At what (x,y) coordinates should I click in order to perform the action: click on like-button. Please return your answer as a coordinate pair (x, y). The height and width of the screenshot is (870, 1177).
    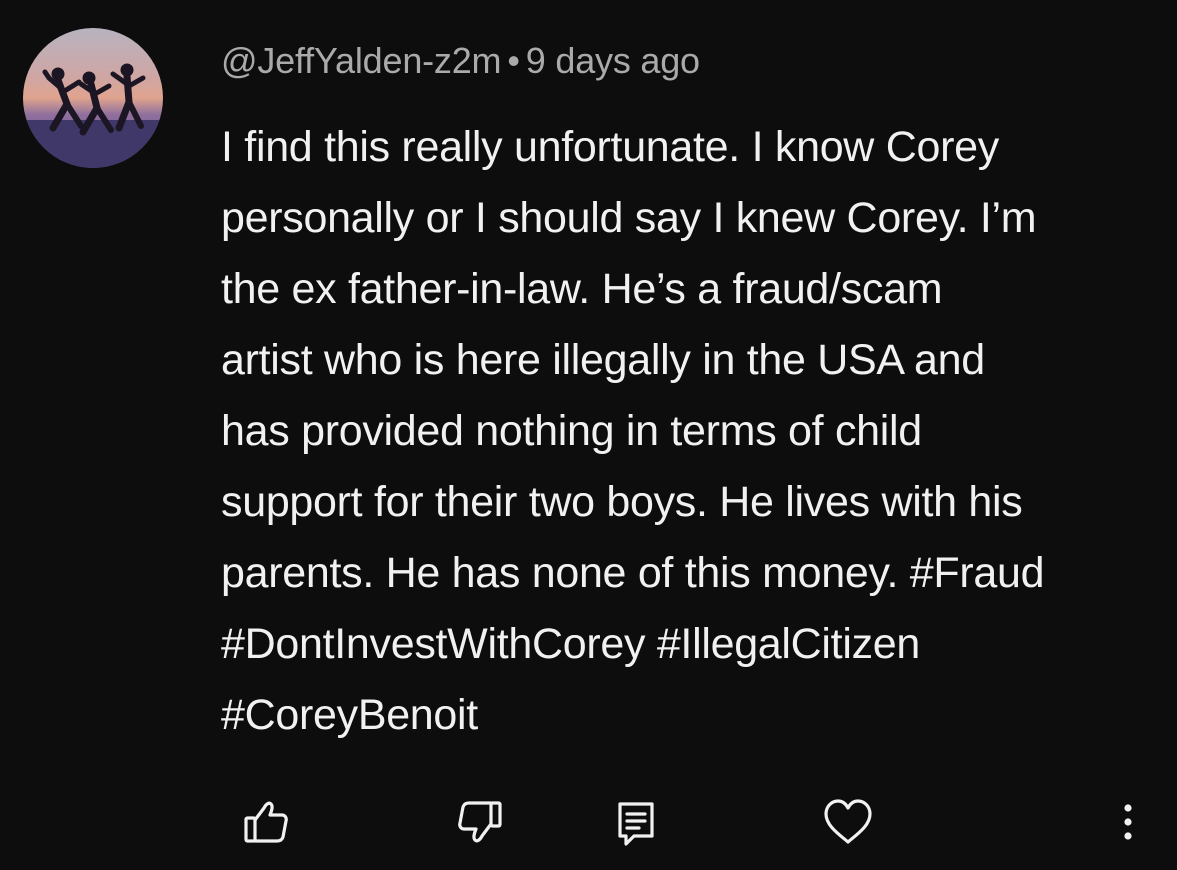
    Looking at the image, I should click on (266, 822).